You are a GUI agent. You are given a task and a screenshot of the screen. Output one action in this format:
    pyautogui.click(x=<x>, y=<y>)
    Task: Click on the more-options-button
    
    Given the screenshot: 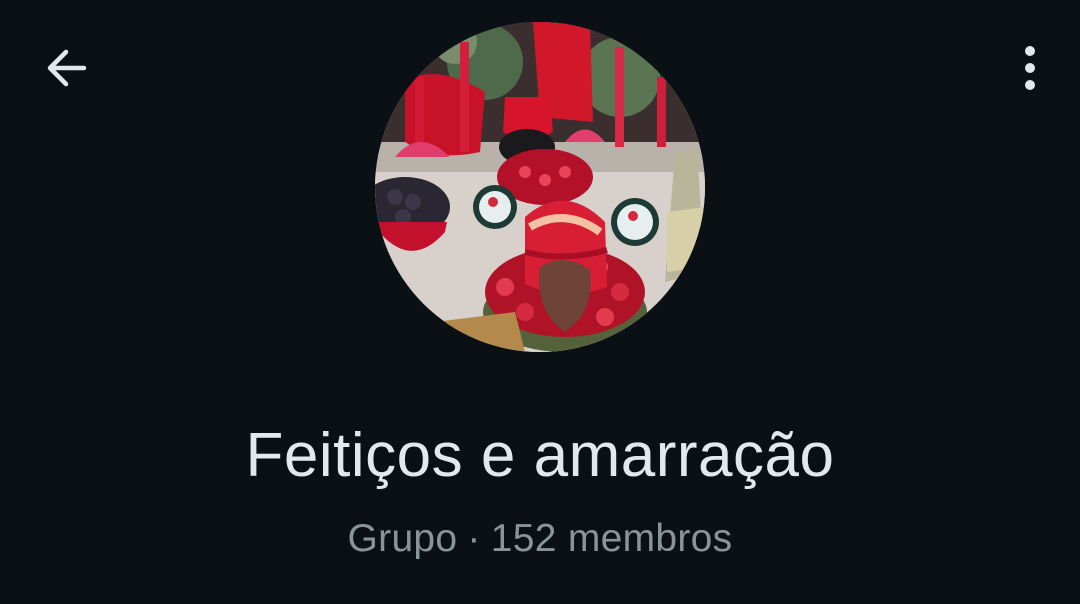 What is the action you would take?
    pyautogui.click(x=1030, y=68)
    